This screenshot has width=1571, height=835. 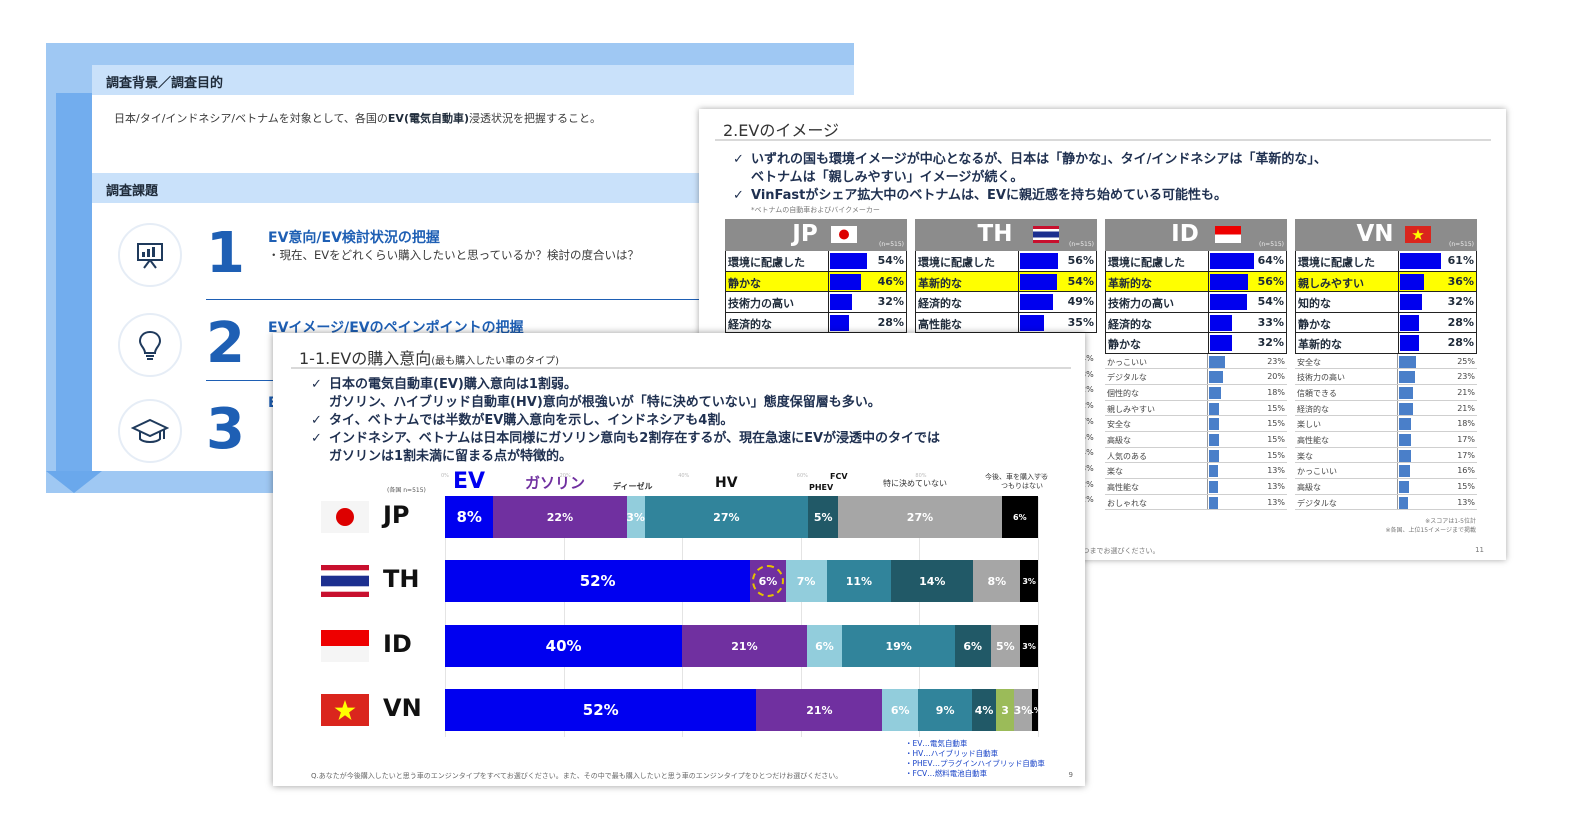 I want to click on row-percent: 25%, so click(x=1466, y=361).